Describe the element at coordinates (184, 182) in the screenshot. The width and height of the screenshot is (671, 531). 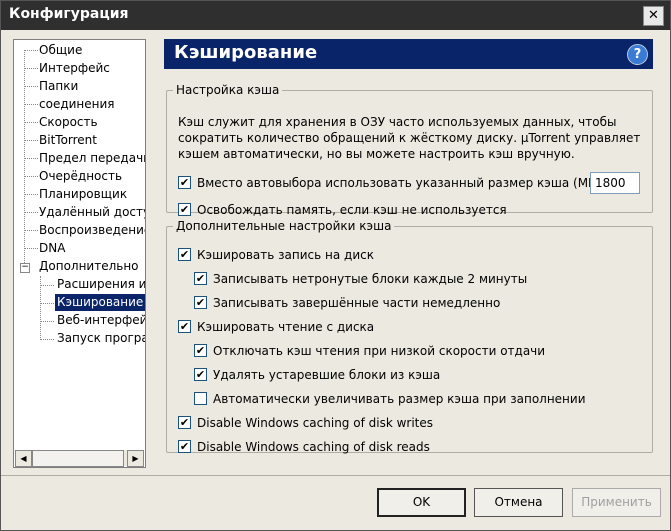
I see `override-size-checkbox: ✔` at that location.